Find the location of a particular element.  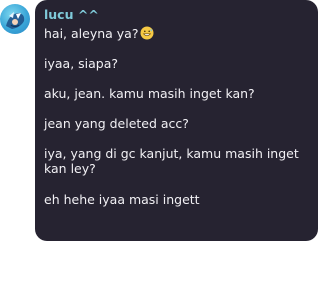

anime-avatar-icon is located at coordinates (15, 19).